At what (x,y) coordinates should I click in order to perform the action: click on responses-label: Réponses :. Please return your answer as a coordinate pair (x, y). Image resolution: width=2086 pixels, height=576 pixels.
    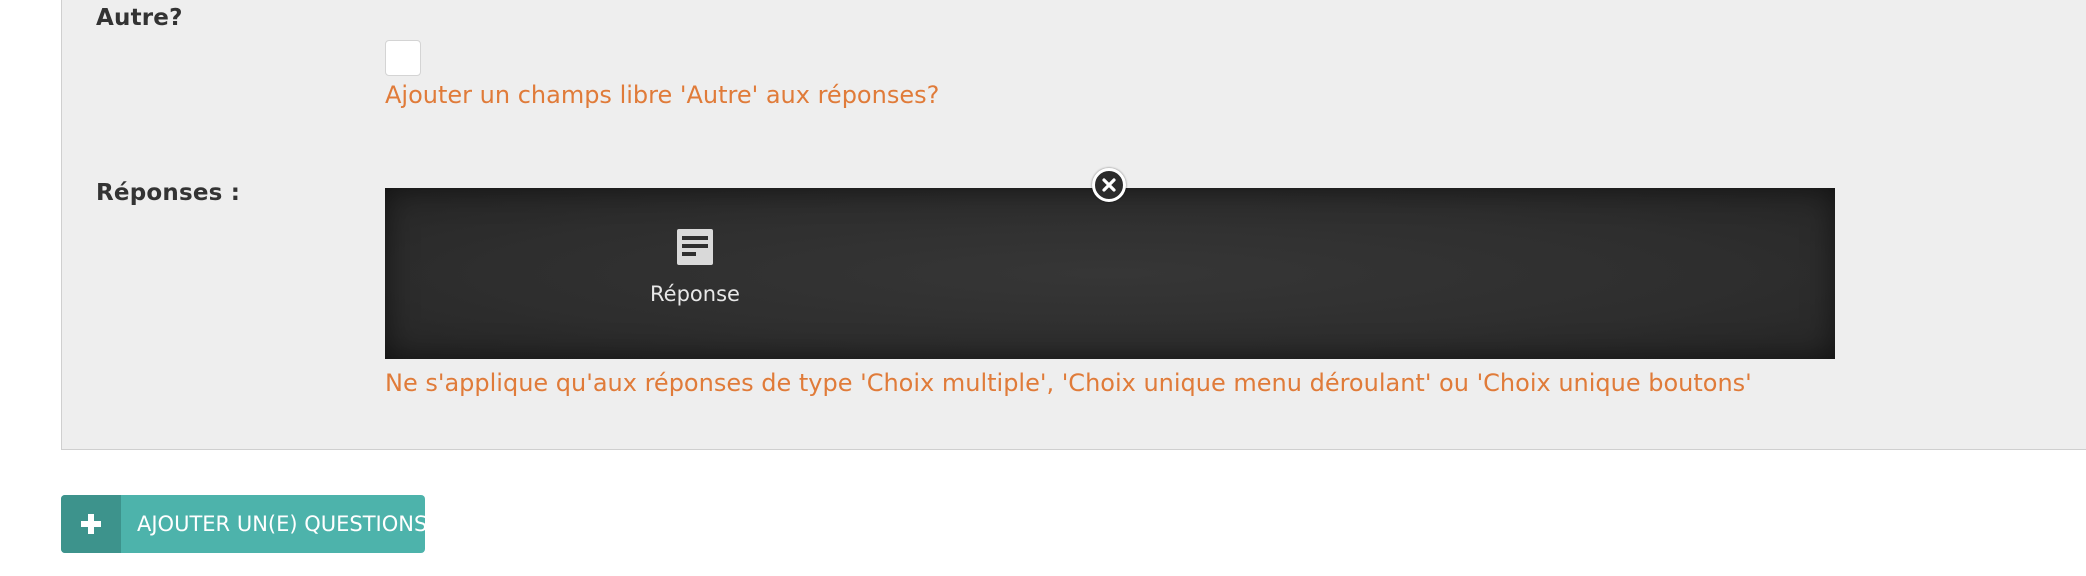
    Looking at the image, I should click on (168, 193).